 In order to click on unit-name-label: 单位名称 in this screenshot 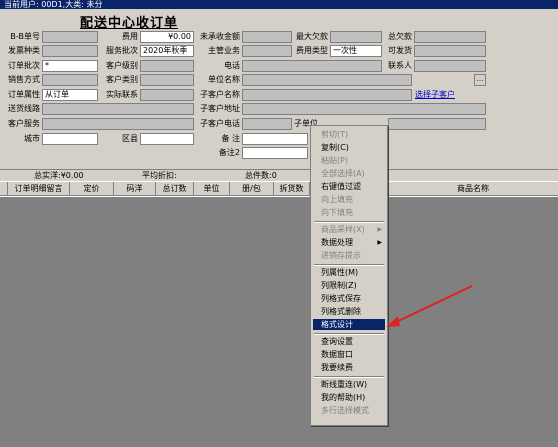, I will do `click(224, 79)`.